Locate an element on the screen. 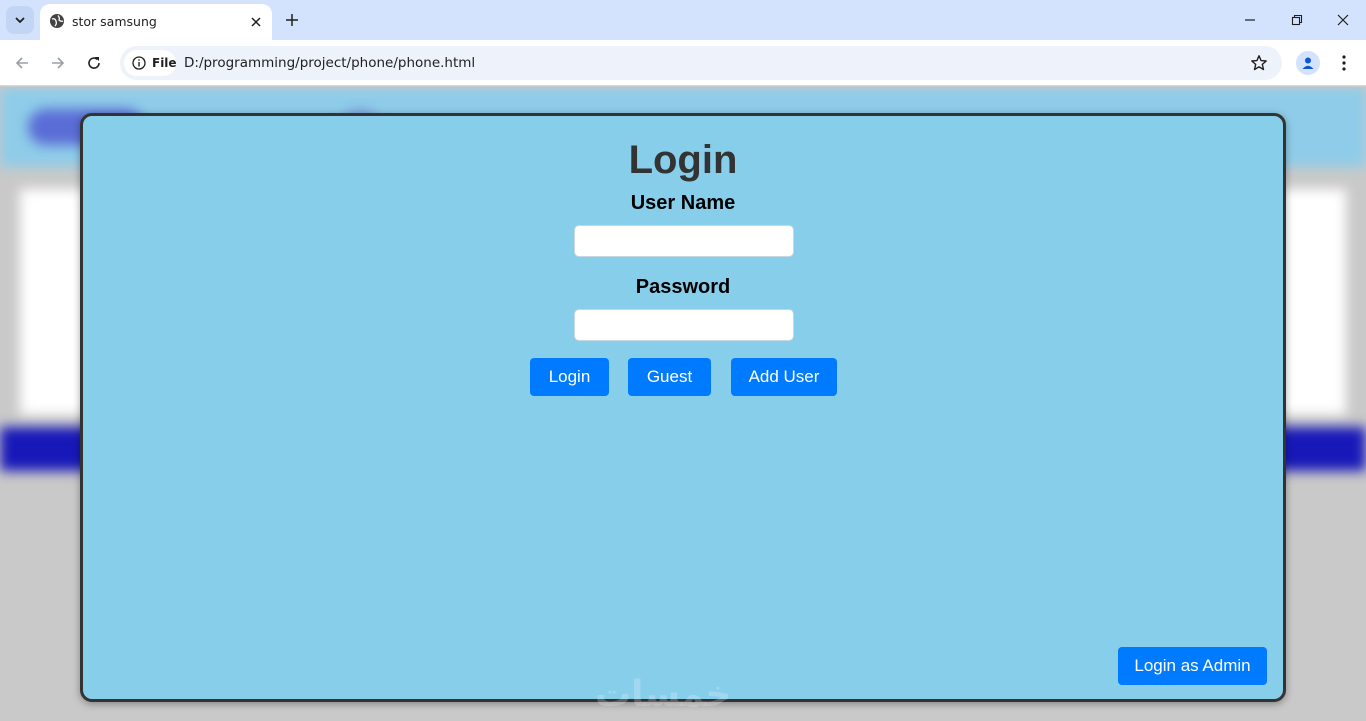 This screenshot has width=1366, height=721. forward-button is located at coordinates (58, 63).